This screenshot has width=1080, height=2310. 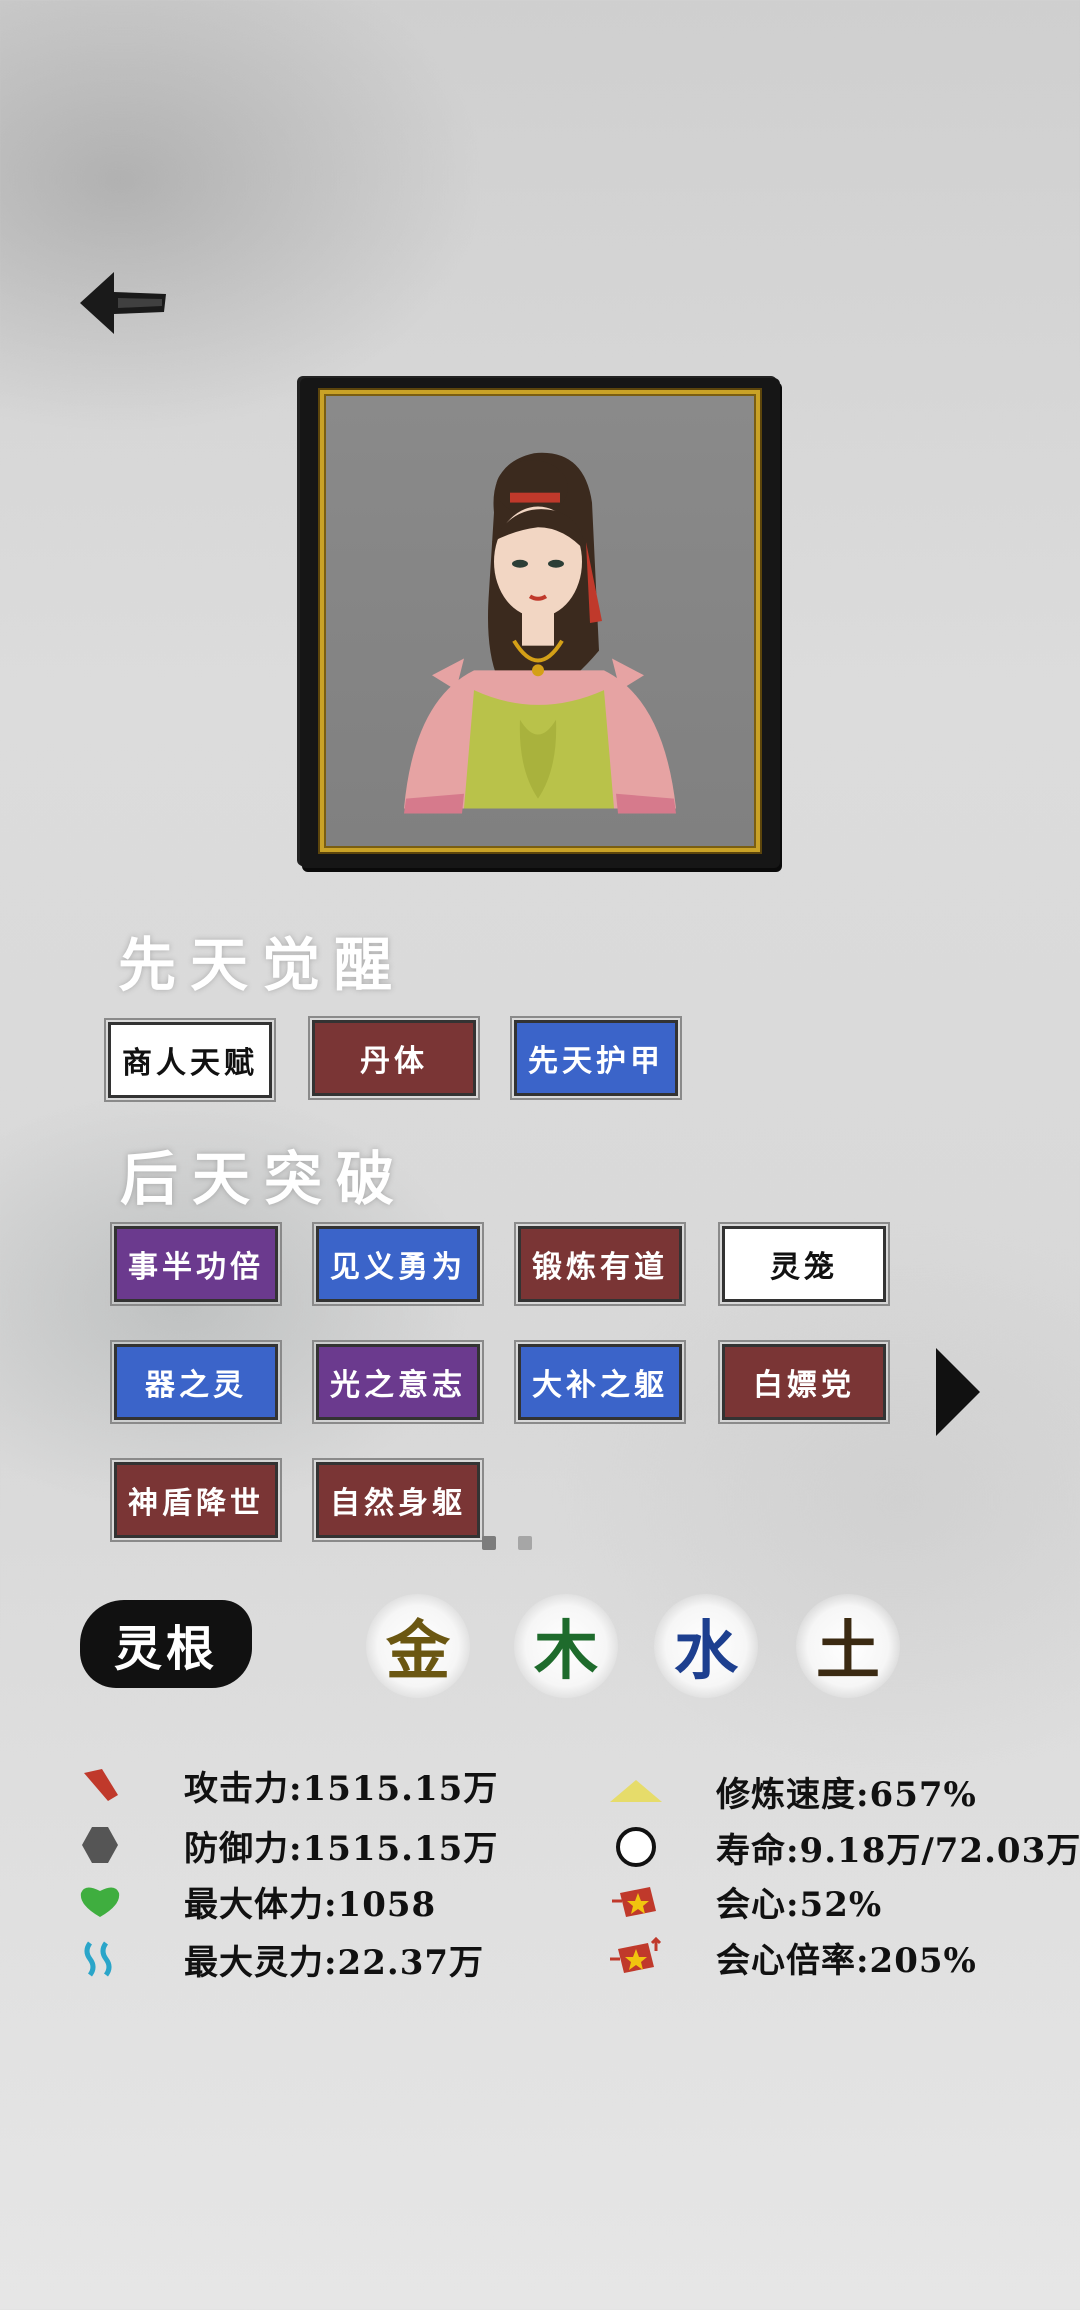 What do you see at coordinates (636, 1957) in the screenshot?
I see `critical-multiplier-icon` at bounding box center [636, 1957].